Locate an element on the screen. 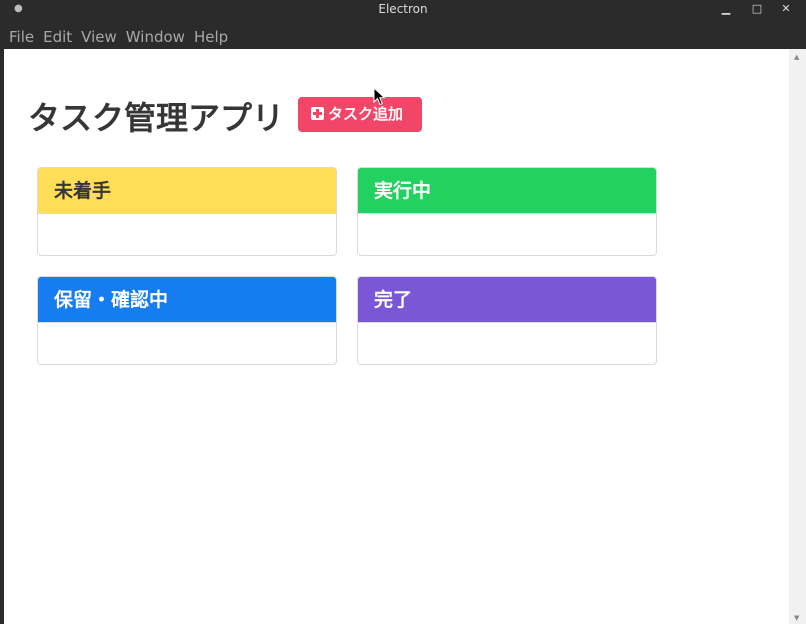  add-task-button: タスク追加 is located at coordinates (360, 114).